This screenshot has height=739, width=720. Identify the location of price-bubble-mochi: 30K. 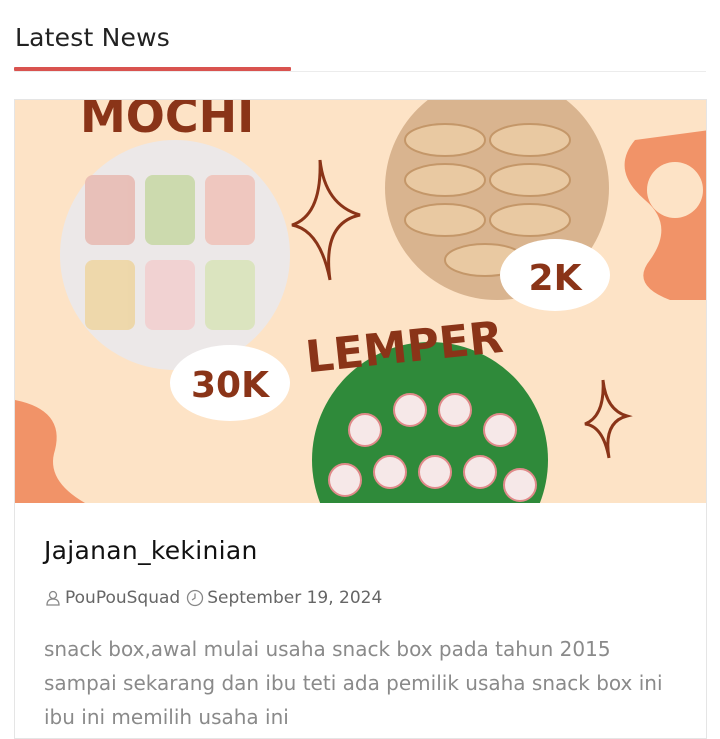
(230, 383).